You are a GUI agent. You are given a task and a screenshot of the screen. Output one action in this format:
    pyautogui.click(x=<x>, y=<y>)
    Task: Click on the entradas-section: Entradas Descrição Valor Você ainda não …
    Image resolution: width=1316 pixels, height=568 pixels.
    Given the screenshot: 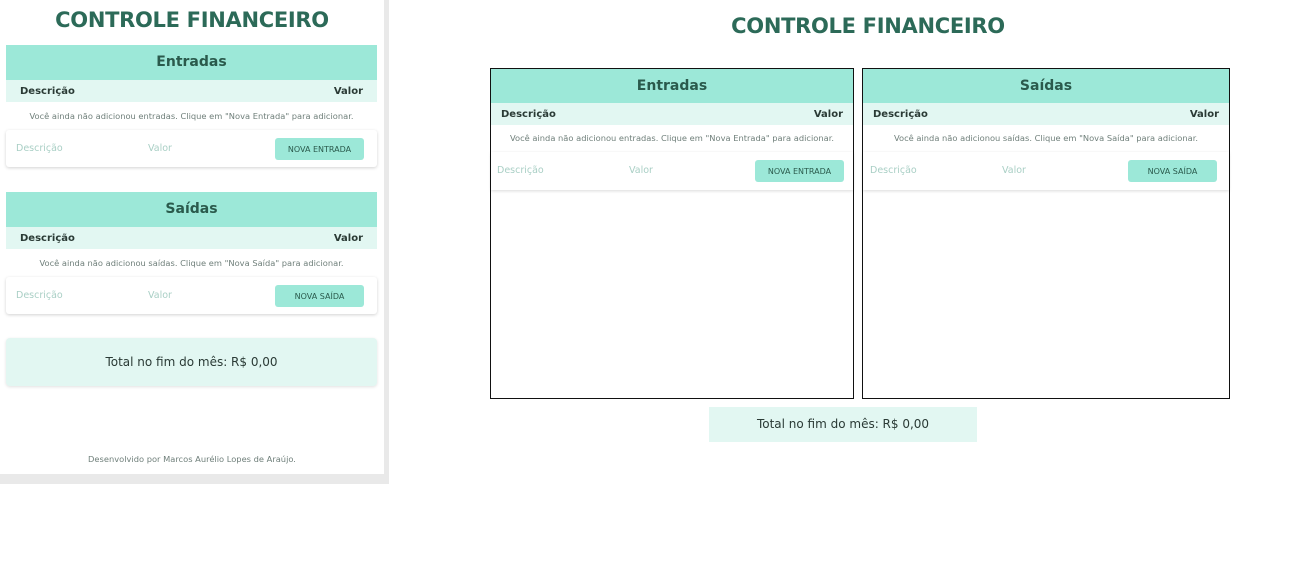 What is the action you would take?
    pyautogui.click(x=191, y=106)
    